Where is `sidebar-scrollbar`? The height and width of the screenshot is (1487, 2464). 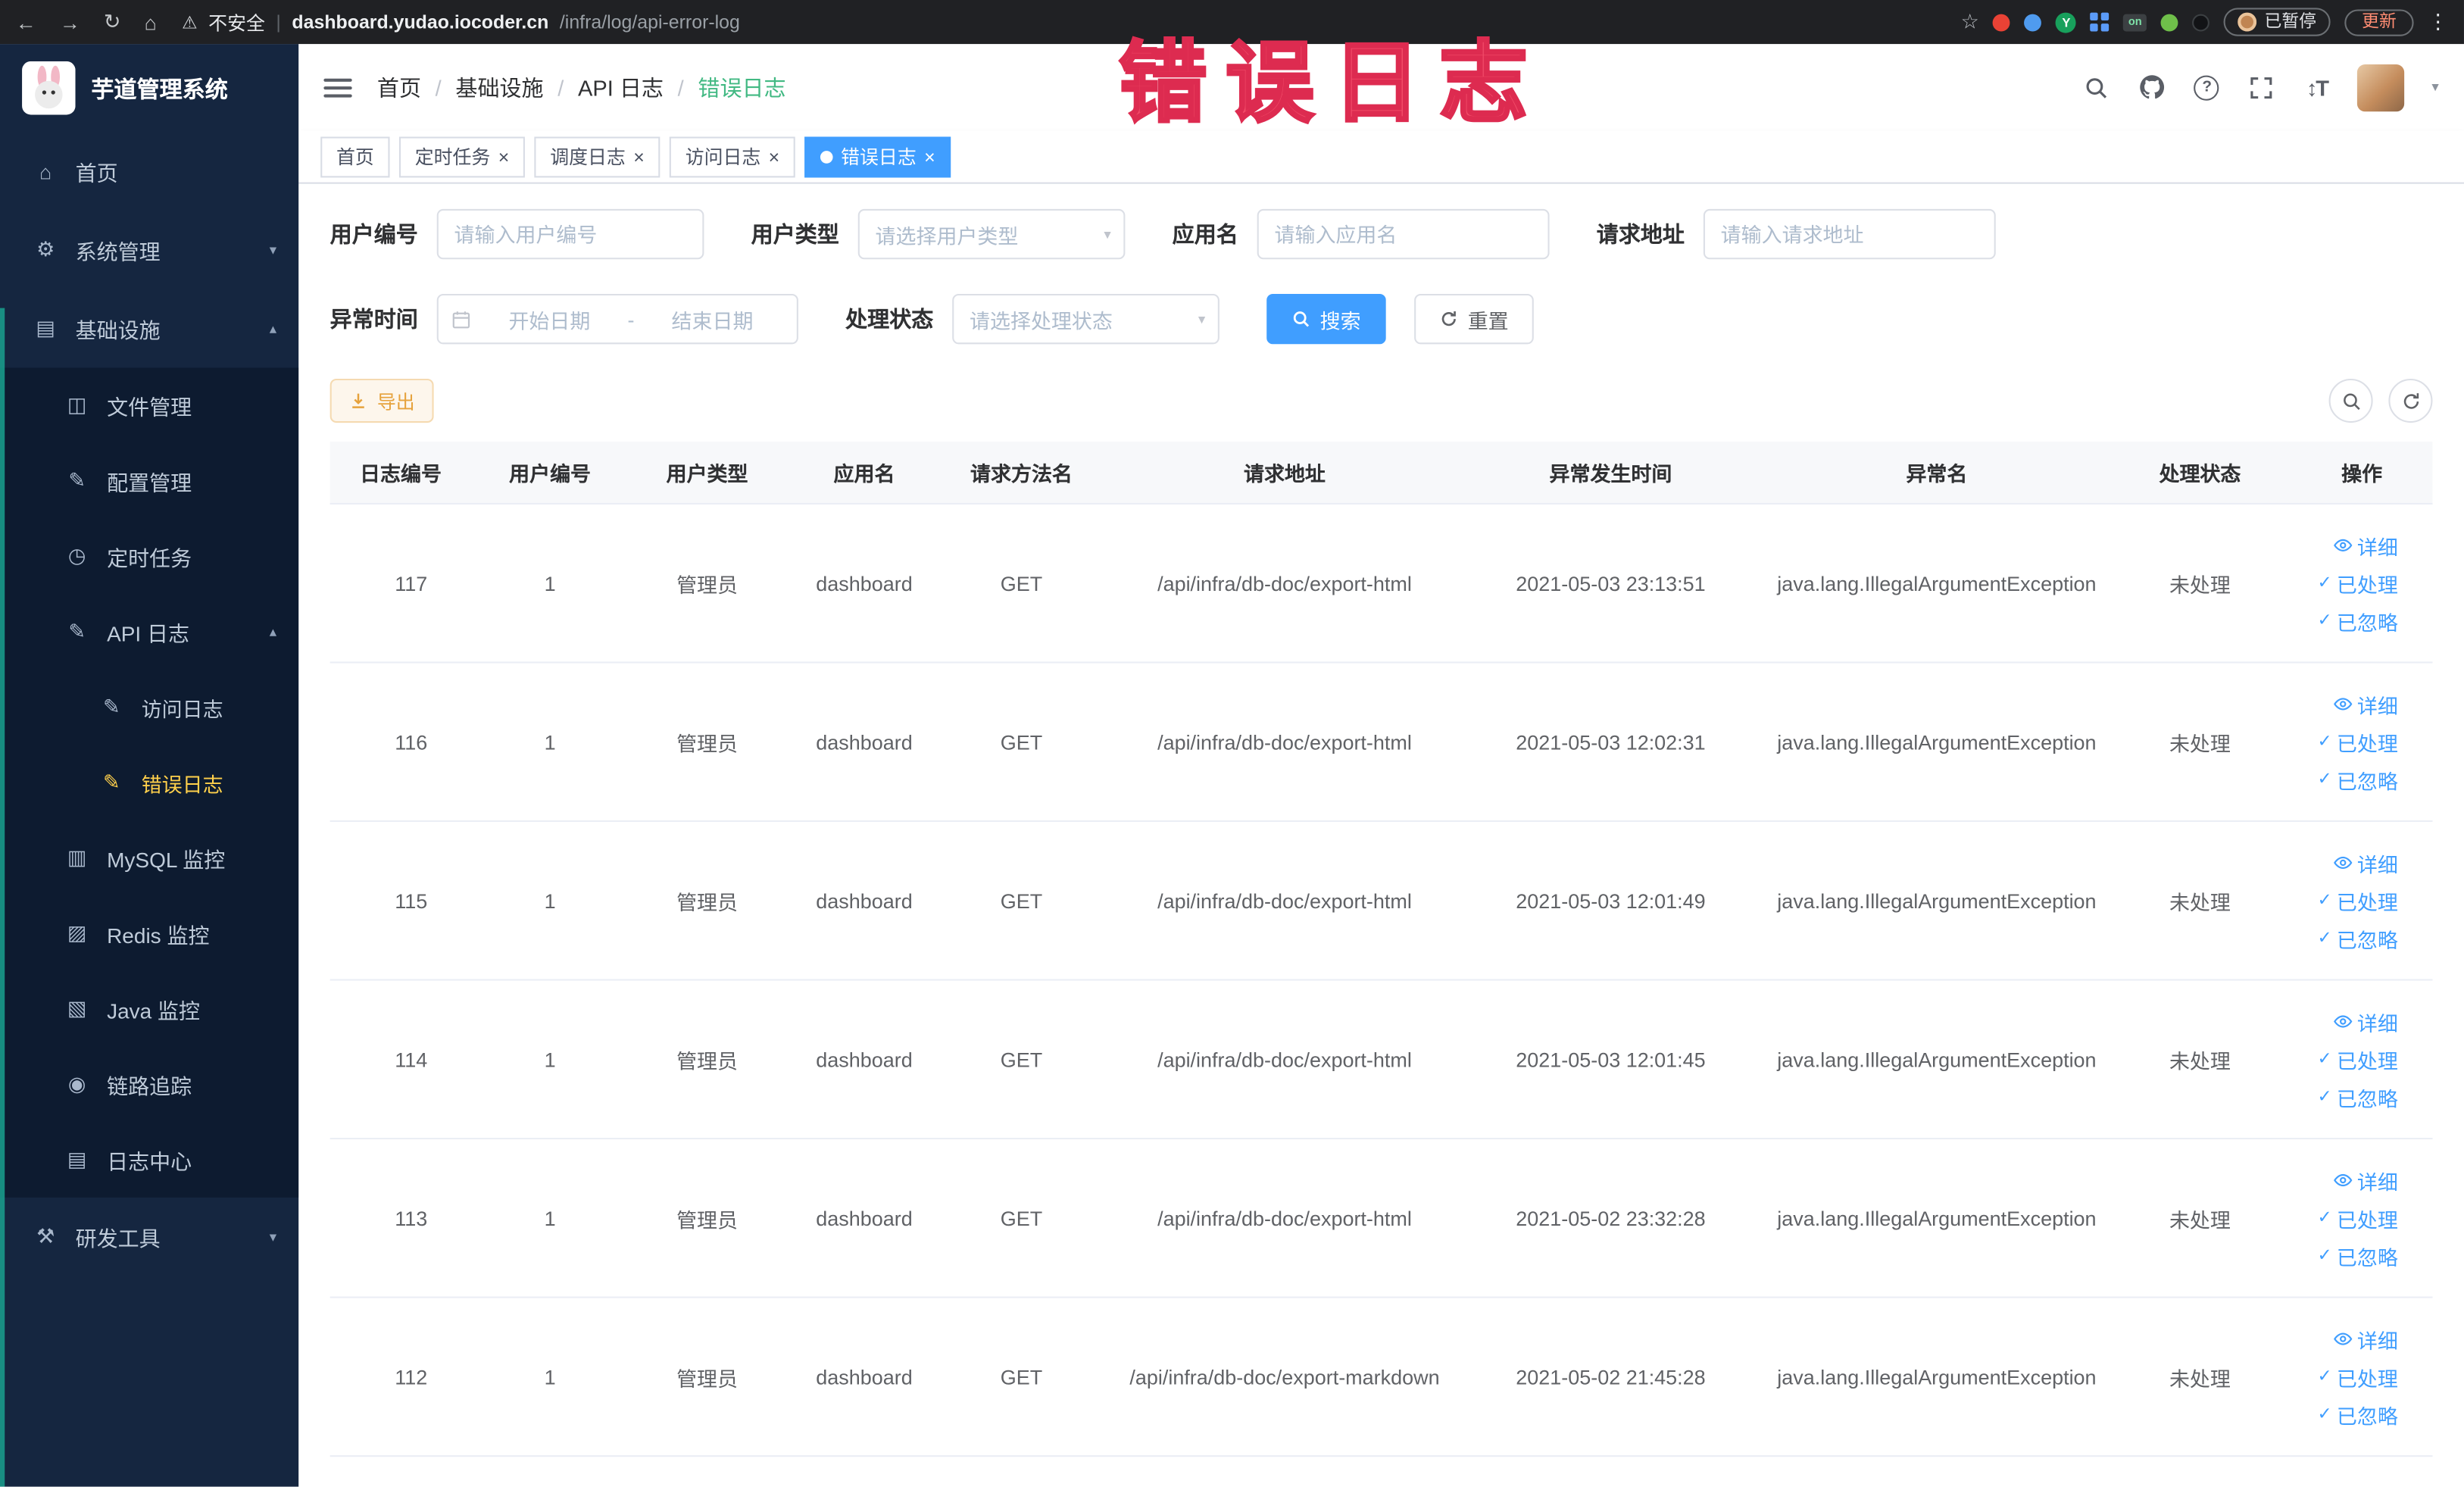 sidebar-scrollbar is located at coordinates (2, 897).